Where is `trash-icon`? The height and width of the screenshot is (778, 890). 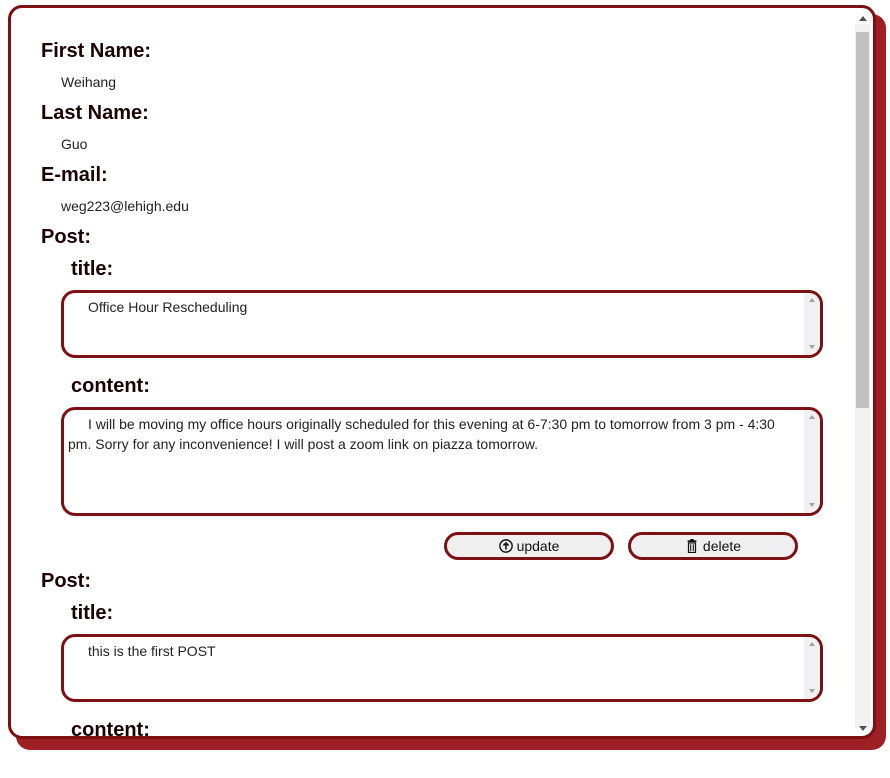 trash-icon is located at coordinates (692, 546).